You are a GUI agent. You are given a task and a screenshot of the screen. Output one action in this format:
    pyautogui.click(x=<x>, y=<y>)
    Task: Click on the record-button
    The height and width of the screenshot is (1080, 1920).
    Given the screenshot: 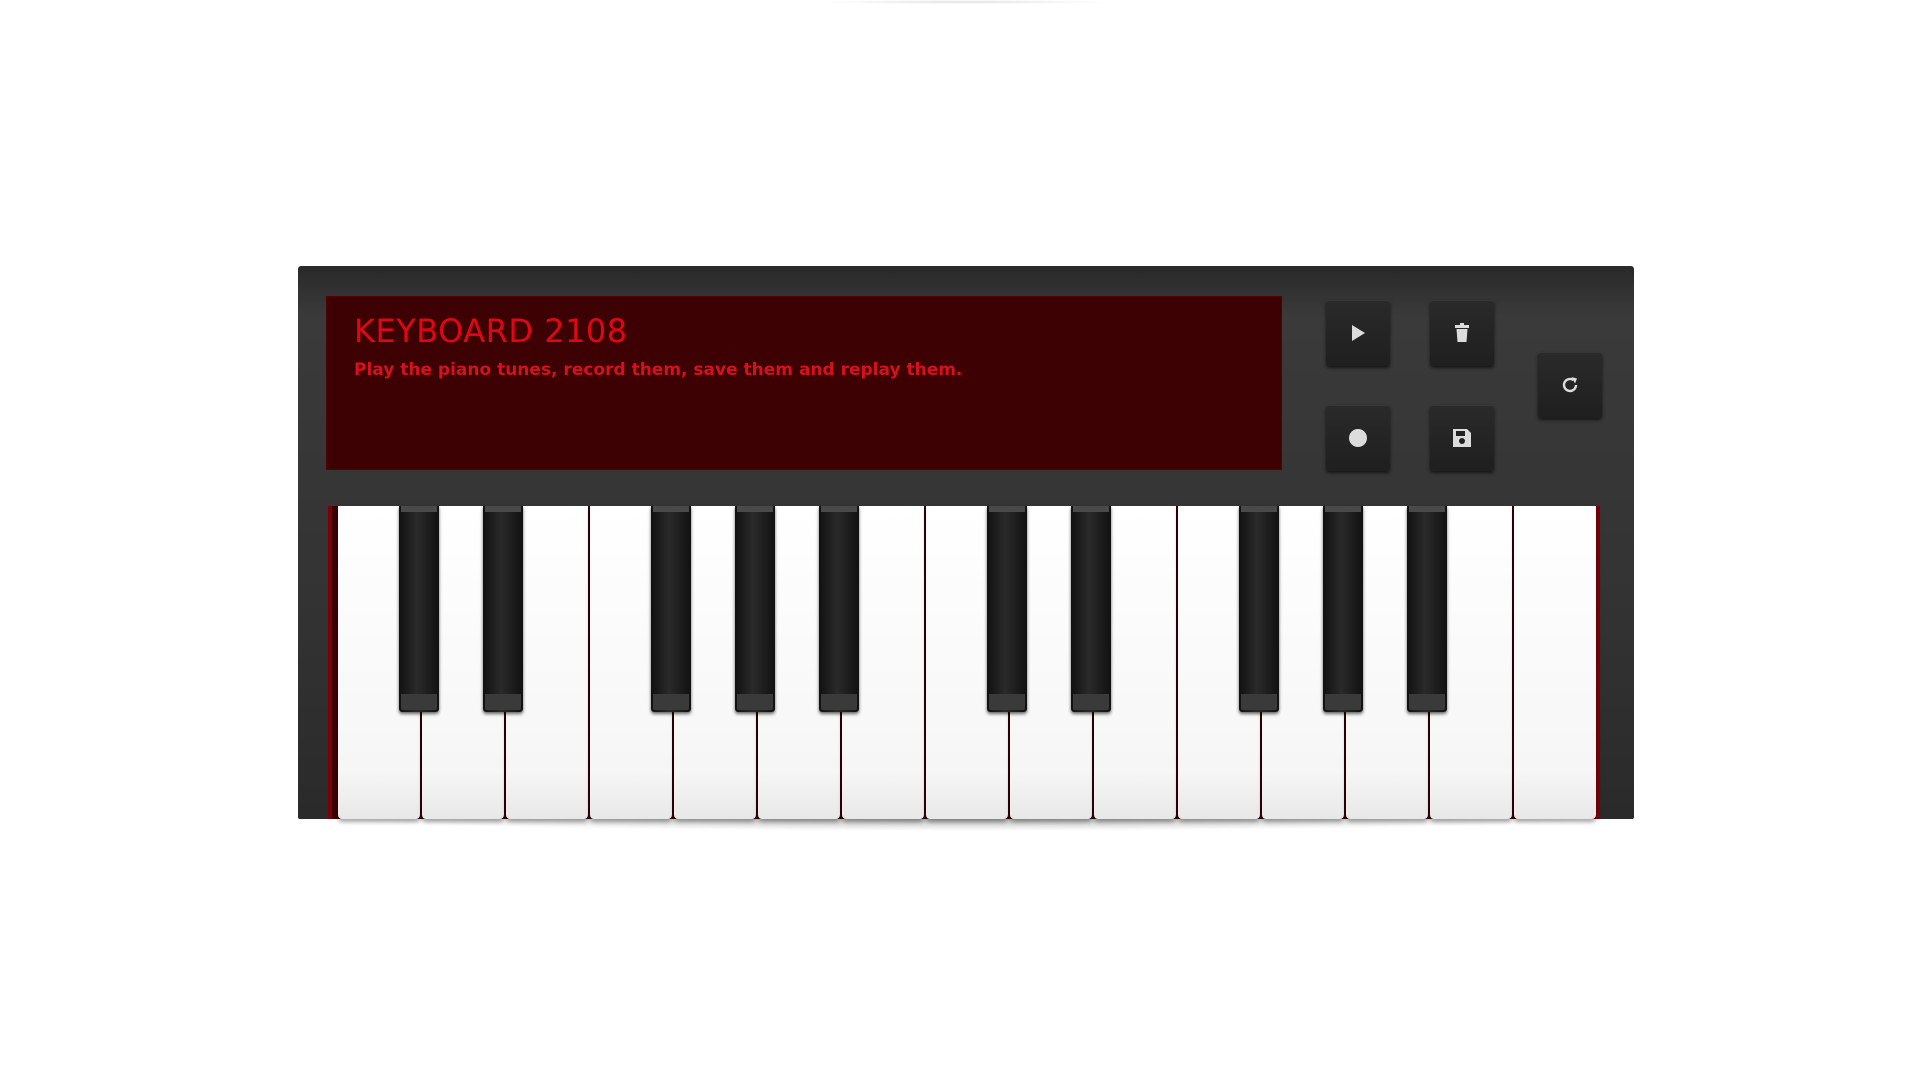 What is the action you would take?
    pyautogui.click(x=1358, y=438)
    